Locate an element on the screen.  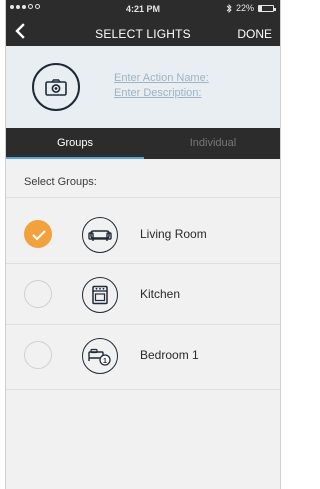
svg-text: 1 is located at coordinates (105, 361).